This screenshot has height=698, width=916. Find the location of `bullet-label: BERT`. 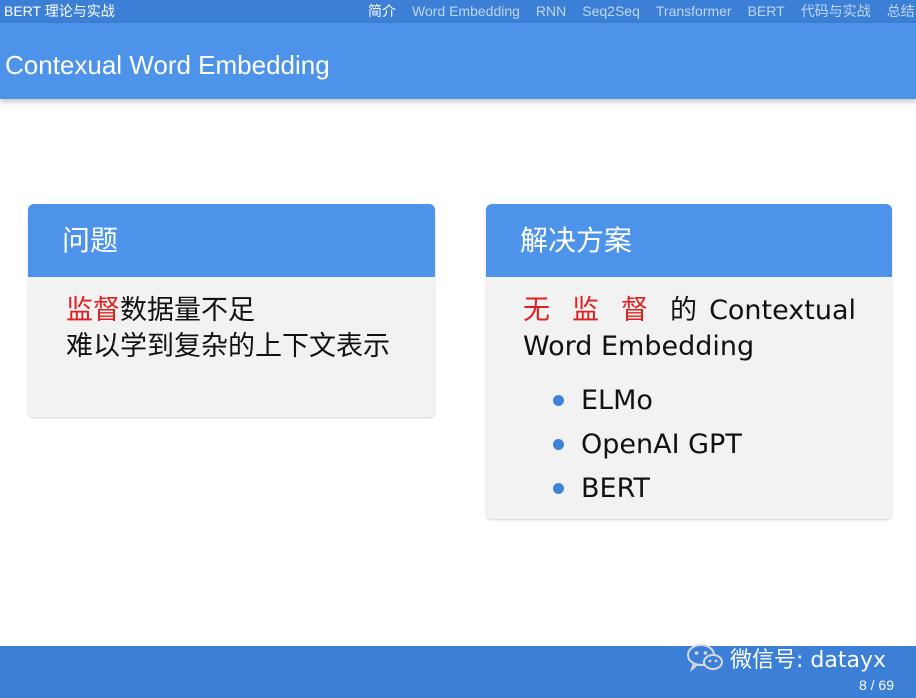

bullet-label: BERT is located at coordinates (615, 488).